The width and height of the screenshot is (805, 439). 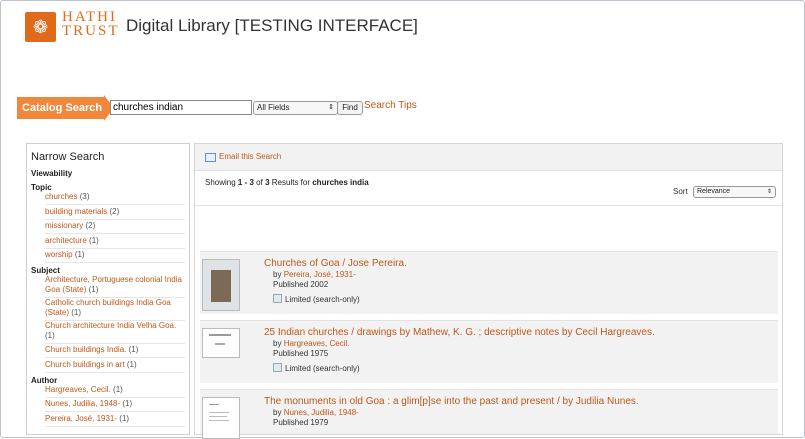 I want to click on email-bar: Email this Search, so click(x=488, y=157).